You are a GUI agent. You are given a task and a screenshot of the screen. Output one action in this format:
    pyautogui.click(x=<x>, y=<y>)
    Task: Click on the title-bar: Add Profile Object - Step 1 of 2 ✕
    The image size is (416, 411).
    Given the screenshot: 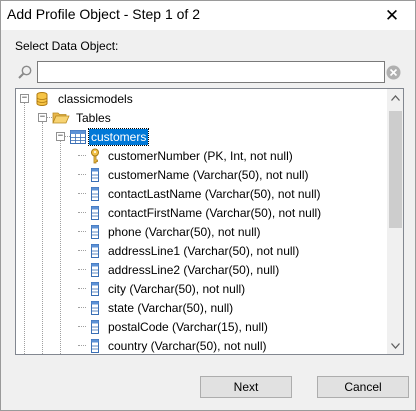 What is the action you would take?
    pyautogui.click(x=208, y=15)
    